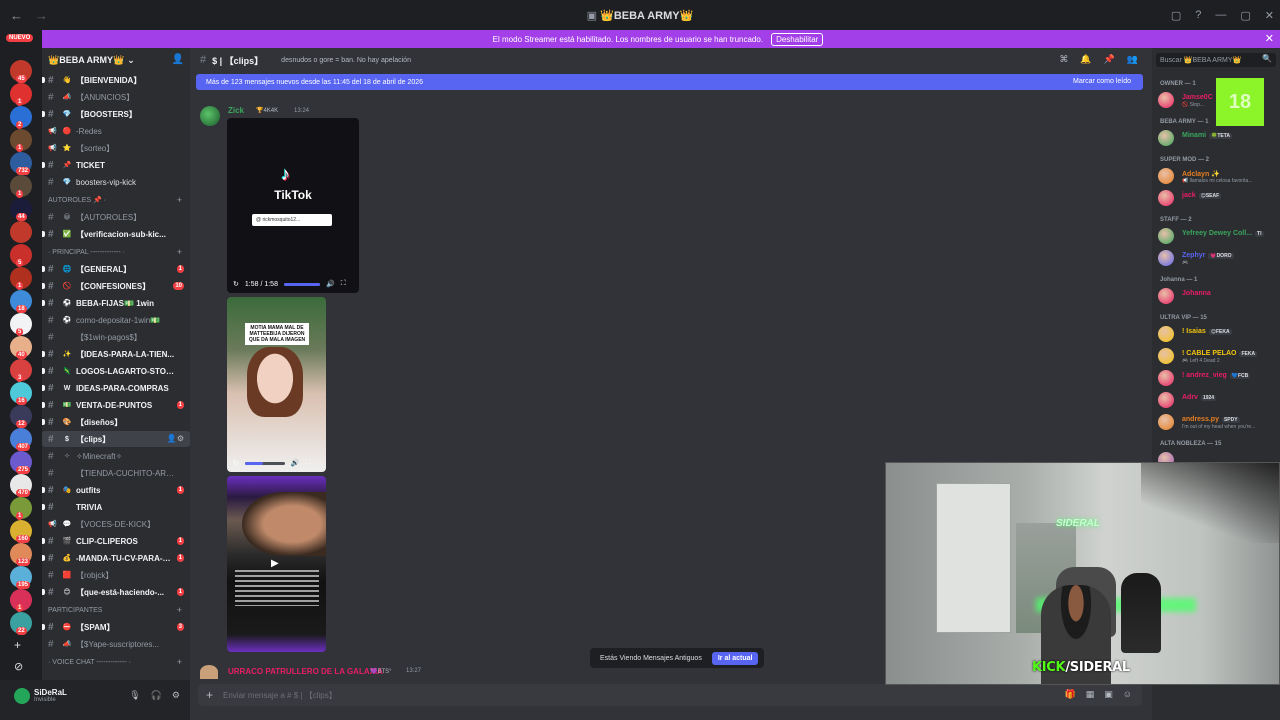  Describe the element at coordinates (1090, 694) in the screenshot. I see `gif-icon: ▦` at that location.